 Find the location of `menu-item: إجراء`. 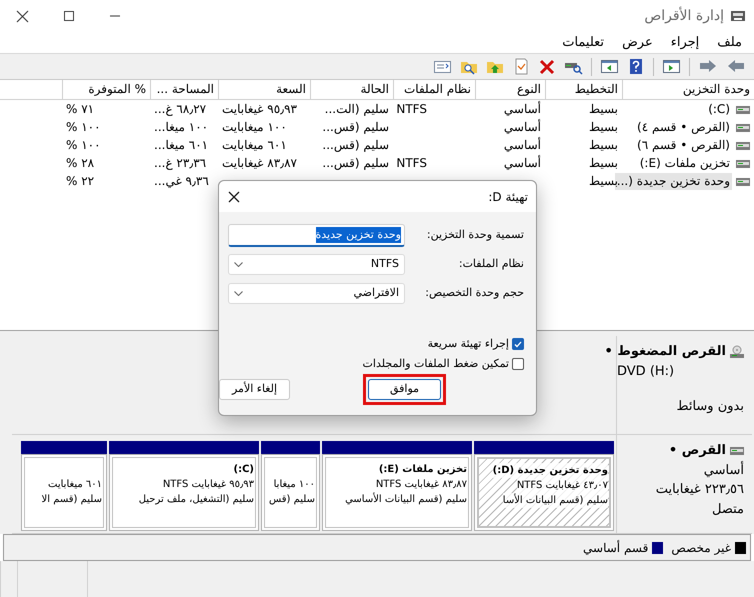

menu-item: إجراء is located at coordinates (685, 42).